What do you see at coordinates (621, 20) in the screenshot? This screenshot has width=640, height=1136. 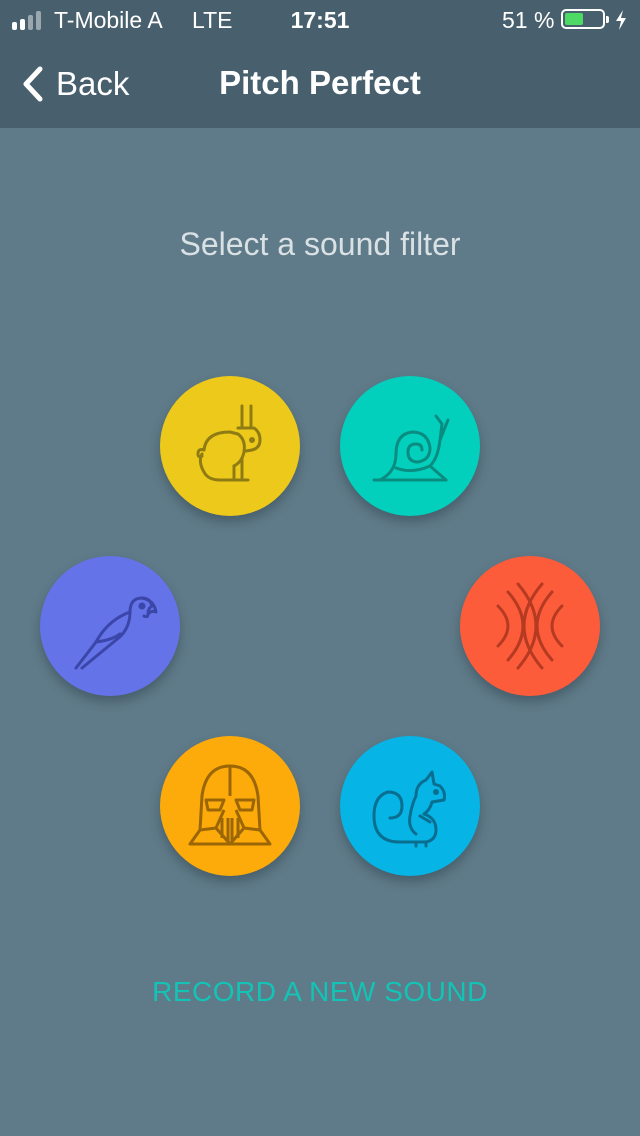 I see `charging-bolt-icon` at bounding box center [621, 20].